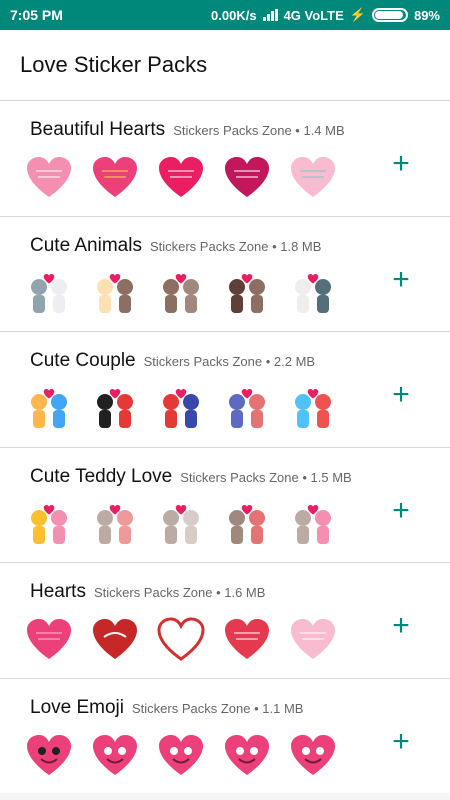 This screenshot has height=800, width=450. What do you see at coordinates (247, 178) in the screenshot?
I see `diamond-heart-sticker` at bounding box center [247, 178].